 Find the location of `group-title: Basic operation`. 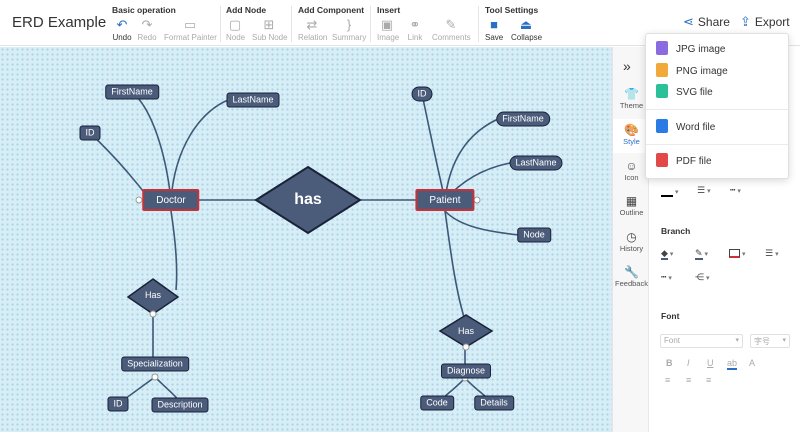

group-title: Basic operation is located at coordinates (144, 10).